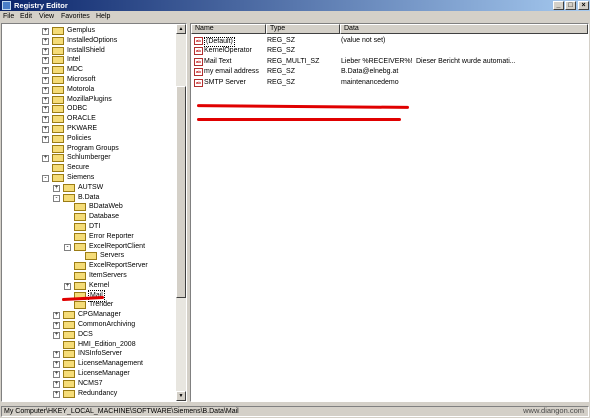 The width and height of the screenshot is (590, 418). What do you see at coordinates (553, 410) in the screenshot?
I see `watermark: www.diangon.com` at bounding box center [553, 410].